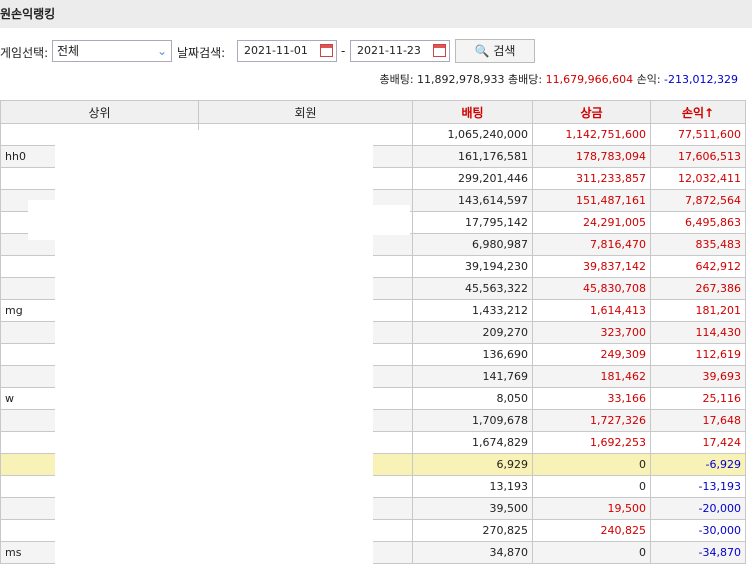 The image size is (752, 588). What do you see at coordinates (591, 266) in the screenshot?
I see `cell-prize: 39,837,142` at bounding box center [591, 266].